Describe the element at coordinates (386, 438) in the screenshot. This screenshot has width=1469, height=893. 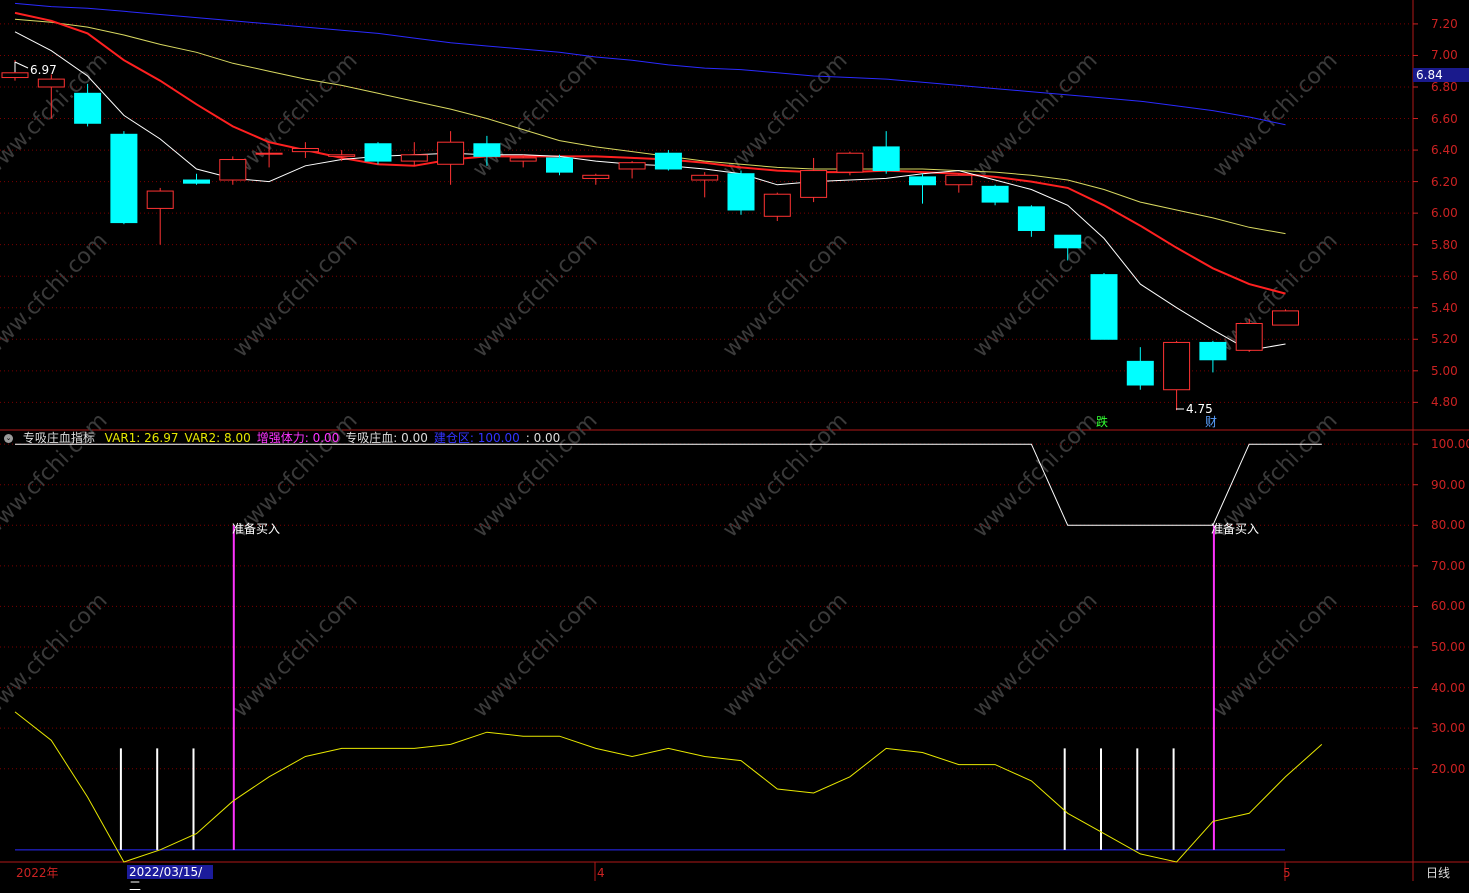
I see `indicator-field: 专吸庄血: 0.00` at that location.